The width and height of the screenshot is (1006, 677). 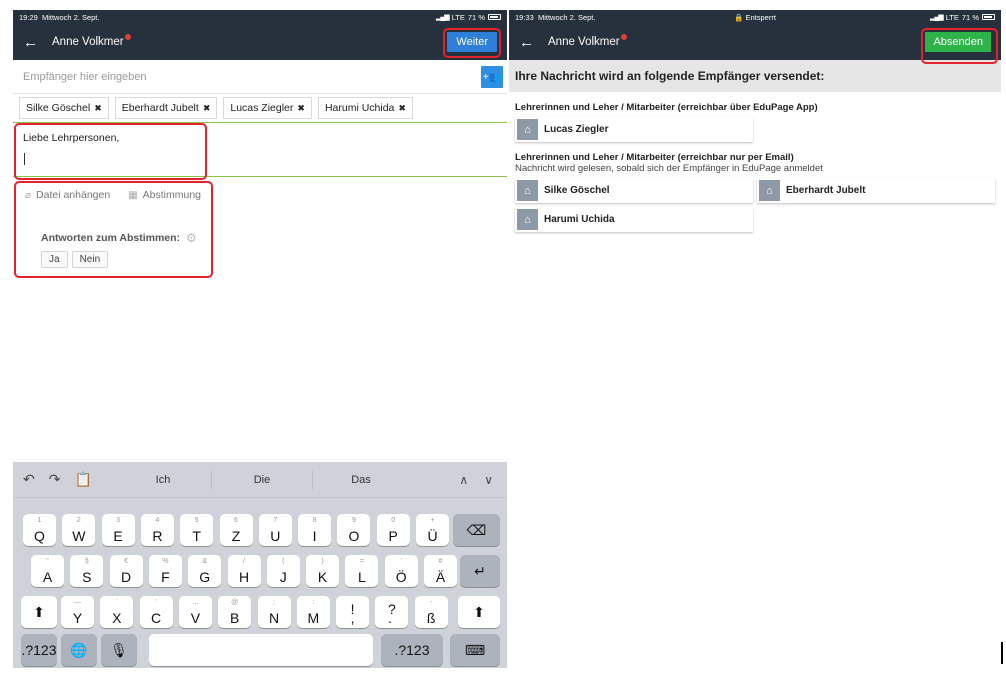 I want to click on shift-key-left: ⬆, so click(x=39, y=612).